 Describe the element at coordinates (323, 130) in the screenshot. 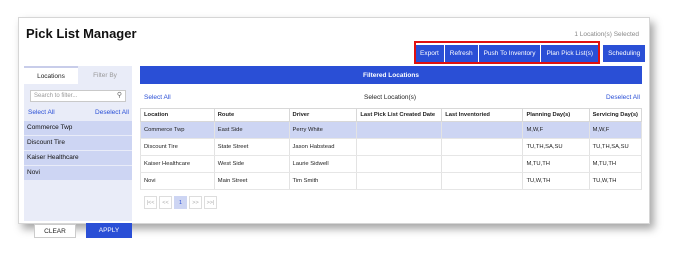

I see `cell-driver: Perry White` at that location.